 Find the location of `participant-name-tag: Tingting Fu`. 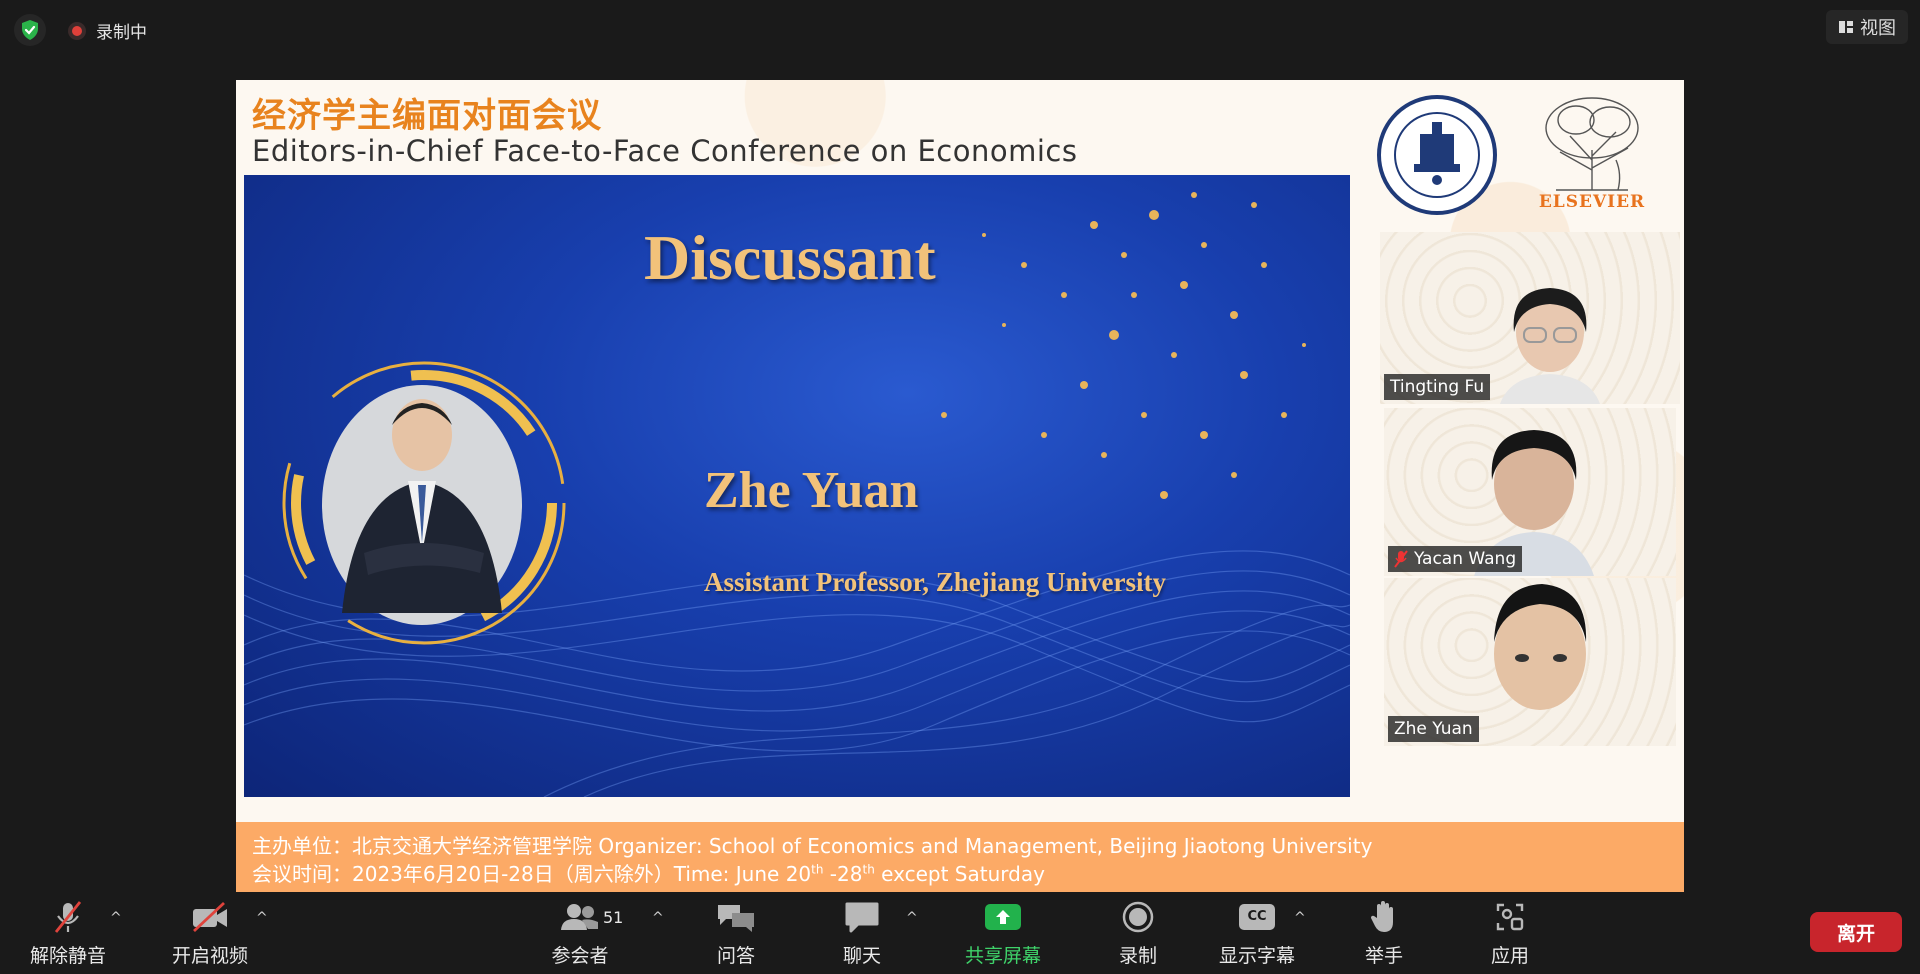

participant-name-tag: Tingting Fu is located at coordinates (1437, 387).